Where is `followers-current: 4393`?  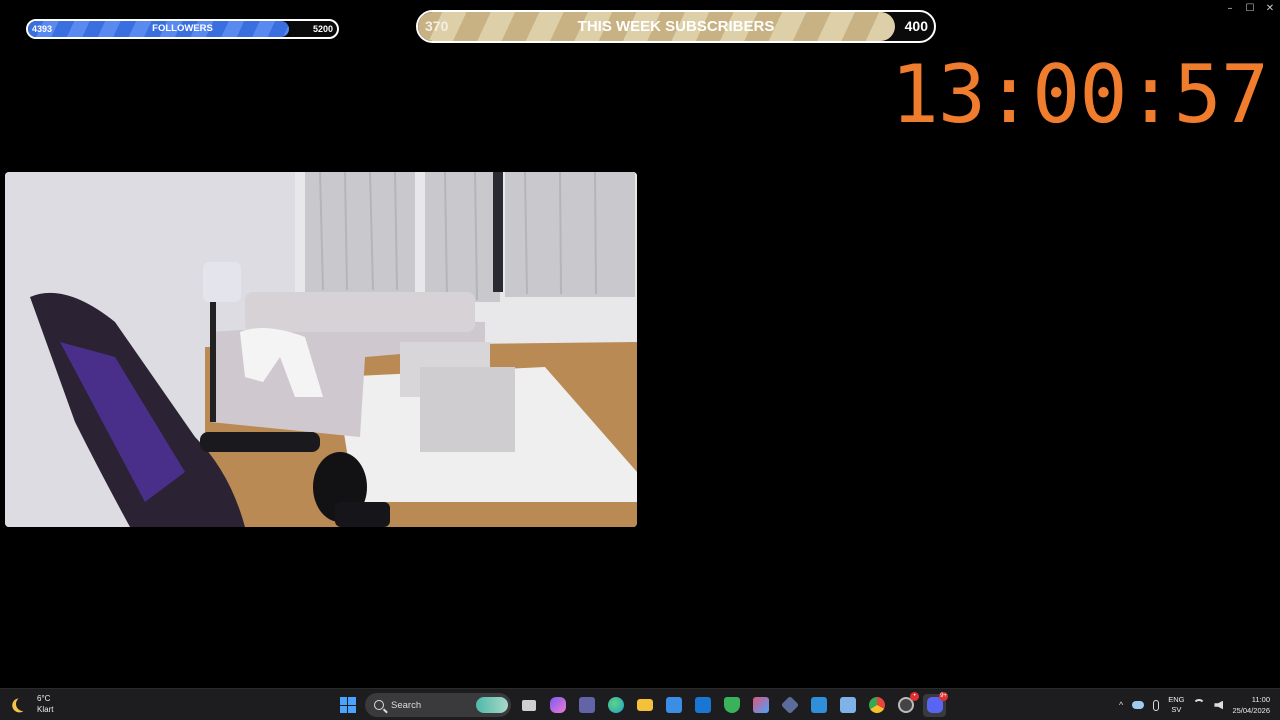
followers-current: 4393 is located at coordinates (42, 29).